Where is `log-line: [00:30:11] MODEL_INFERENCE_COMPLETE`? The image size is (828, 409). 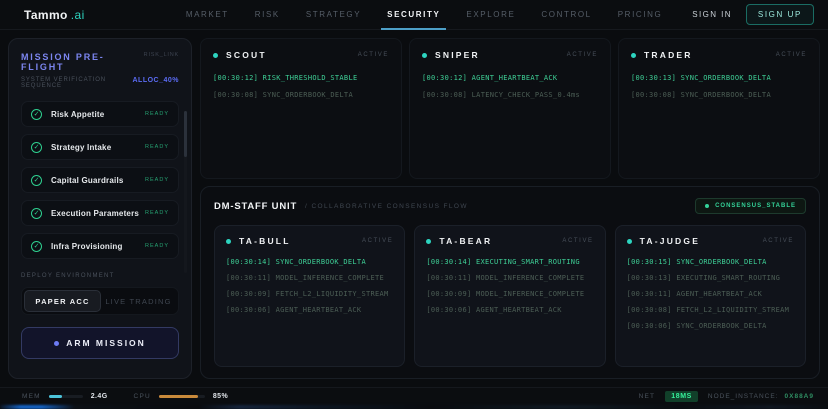
log-line: [00:30:11] MODEL_INFERENCE_COMPLETE is located at coordinates (505, 278).